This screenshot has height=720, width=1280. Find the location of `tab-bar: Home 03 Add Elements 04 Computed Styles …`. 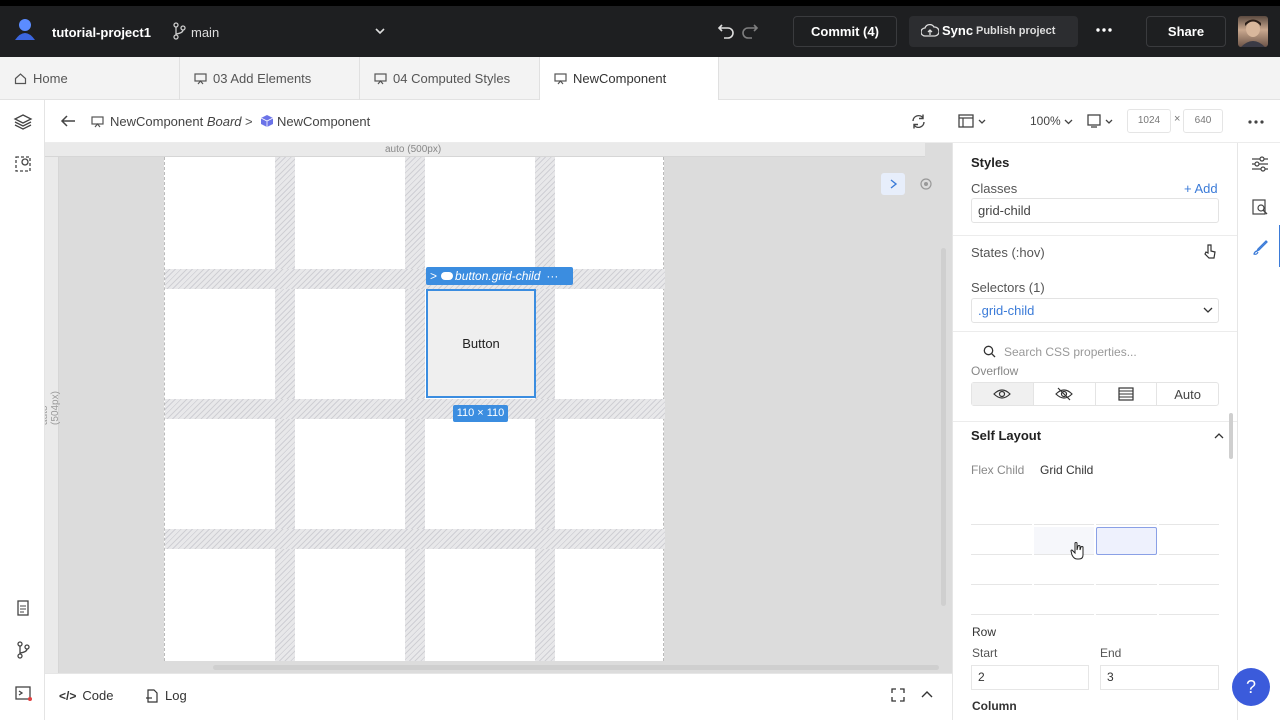

tab-bar: Home 03 Add Elements 04 Computed Styles … is located at coordinates (640, 78).